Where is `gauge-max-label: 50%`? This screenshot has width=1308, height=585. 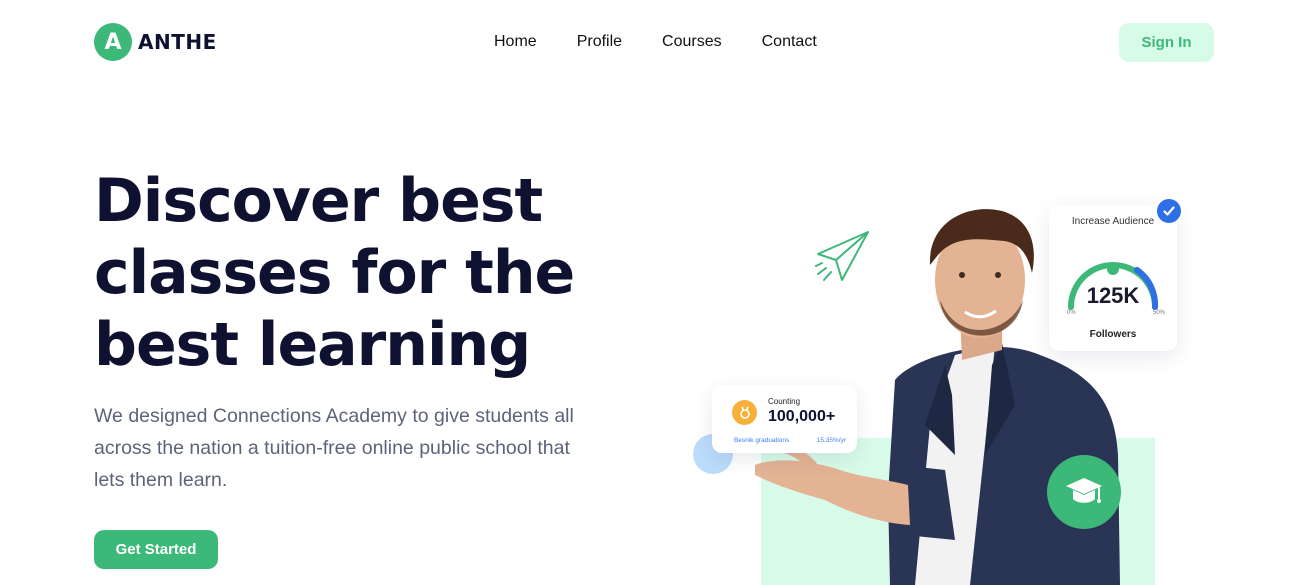 gauge-max-label: 50% is located at coordinates (1158, 313).